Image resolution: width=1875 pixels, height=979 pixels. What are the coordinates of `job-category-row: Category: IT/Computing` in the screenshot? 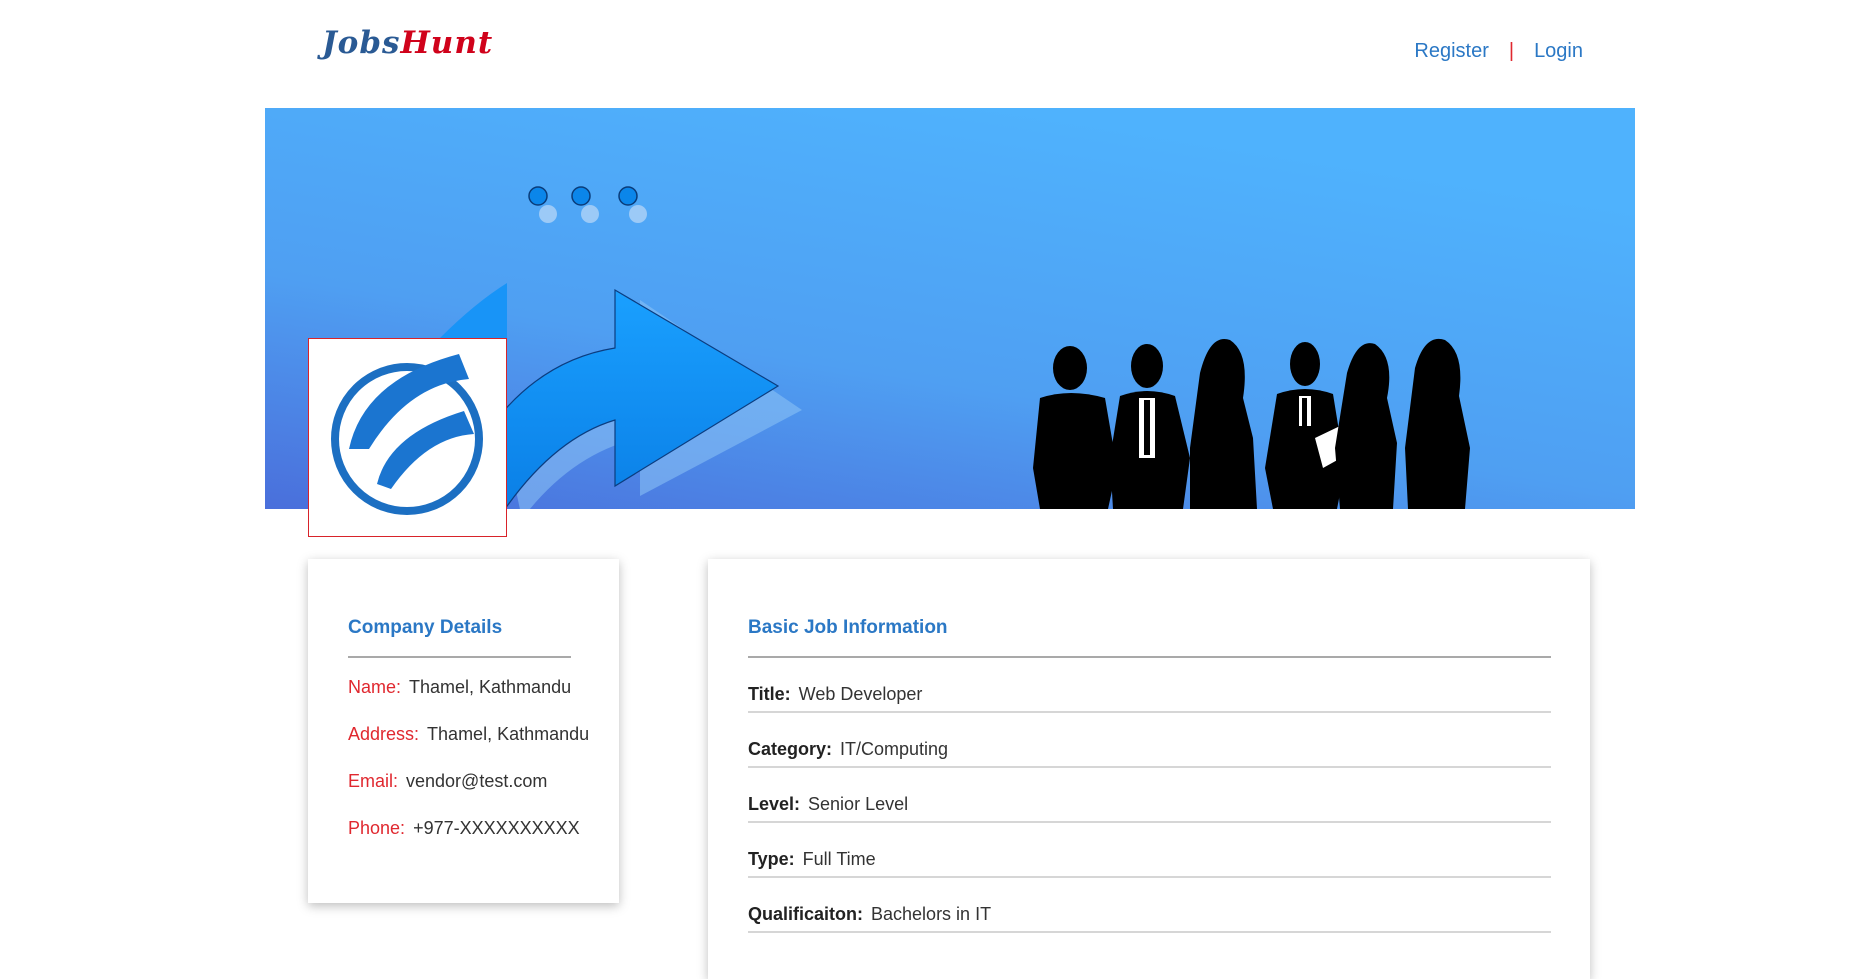 It's located at (1149, 740).